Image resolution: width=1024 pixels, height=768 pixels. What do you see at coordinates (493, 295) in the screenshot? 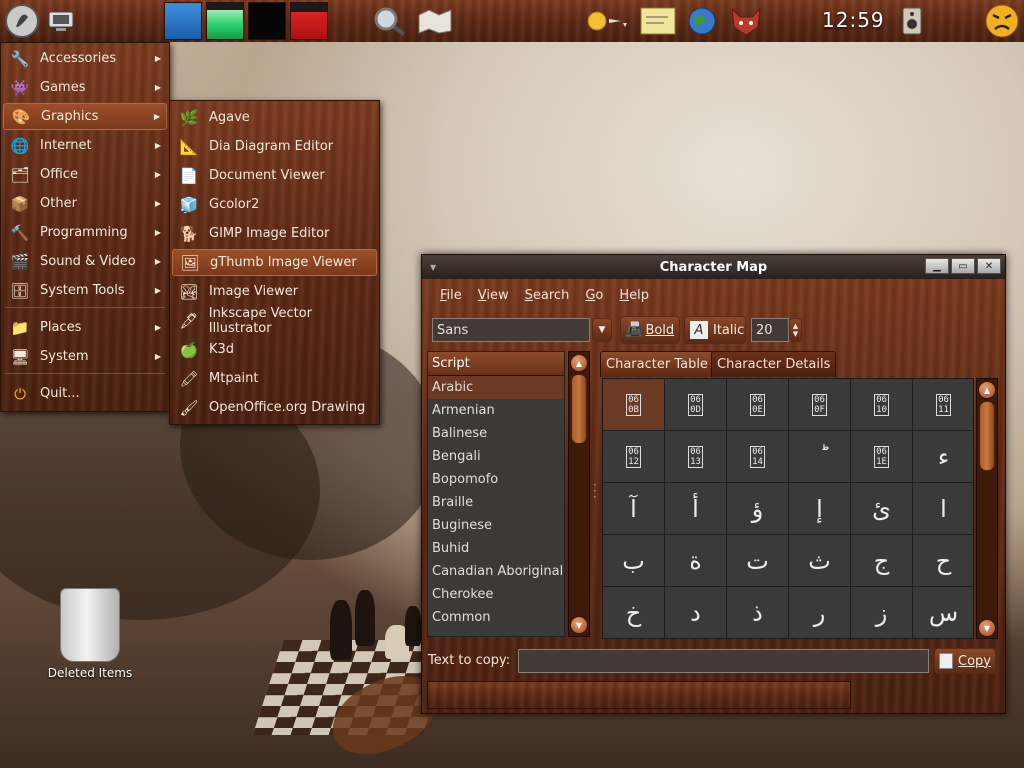
I see `menu-view: View` at bounding box center [493, 295].